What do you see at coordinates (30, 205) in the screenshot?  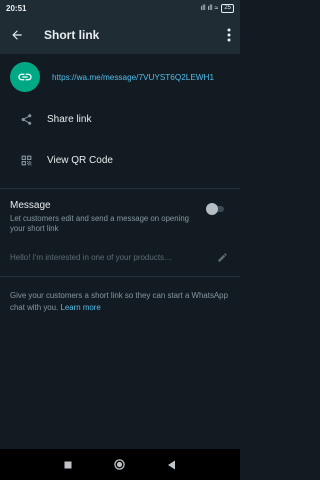 I see `message-title: Message` at bounding box center [30, 205].